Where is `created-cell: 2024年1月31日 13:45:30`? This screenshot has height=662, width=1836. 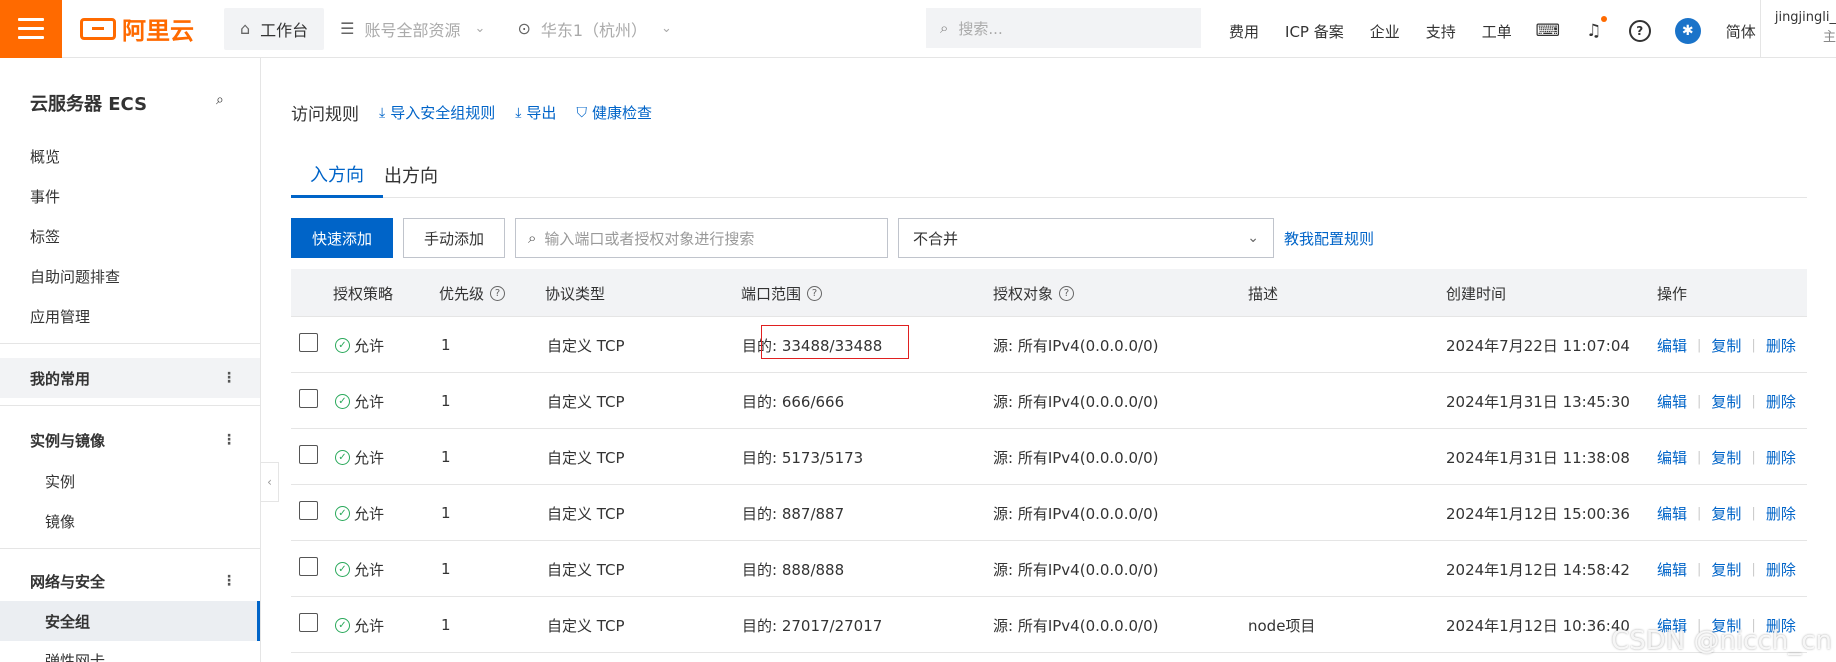 created-cell: 2024年1月31日 13:45:30 is located at coordinates (1538, 401).